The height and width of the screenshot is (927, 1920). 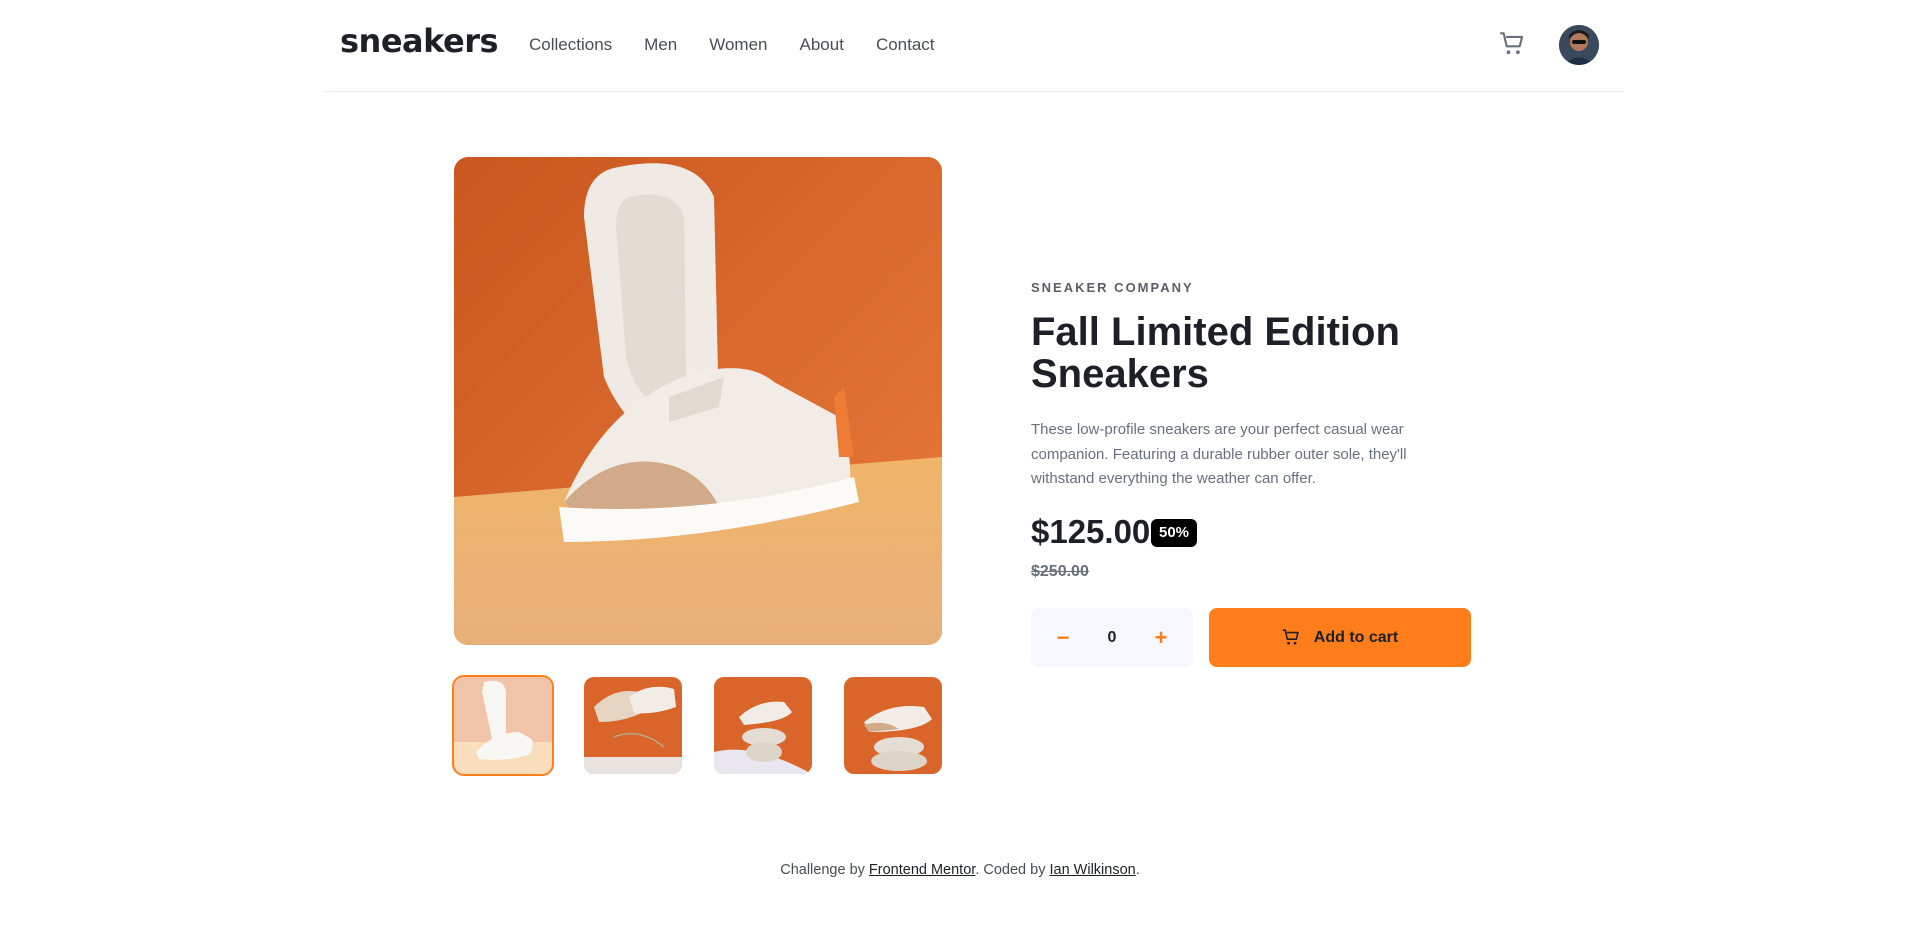 I want to click on footer-suffix: ., so click(x=1137, y=870).